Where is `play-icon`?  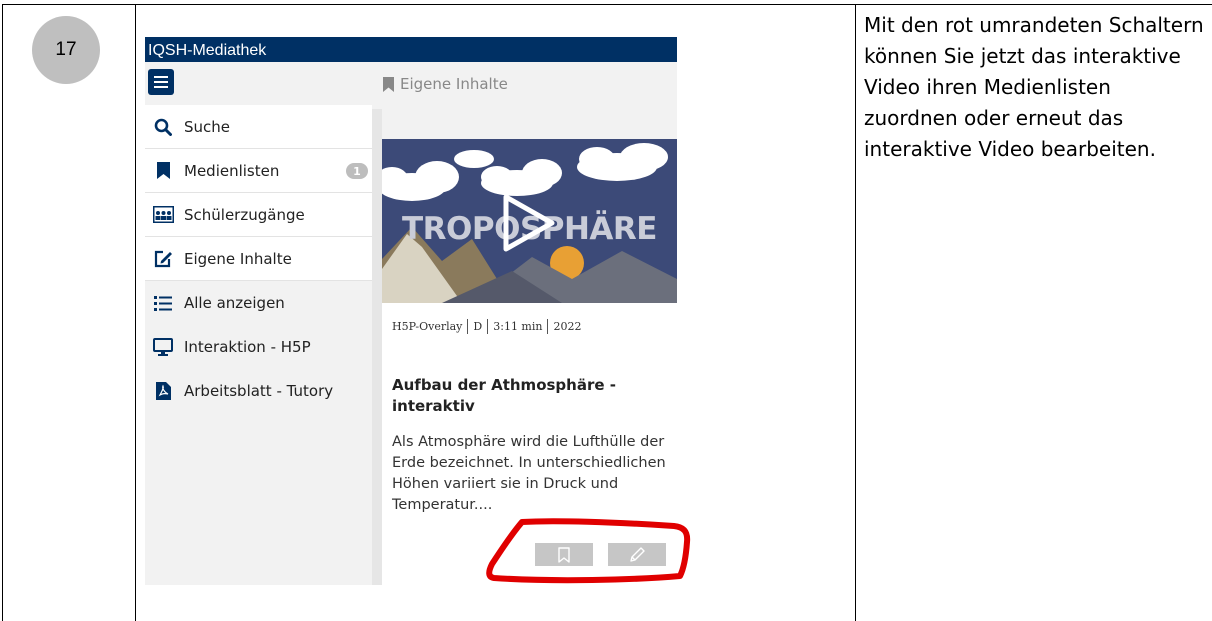
play-icon is located at coordinates (528, 223).